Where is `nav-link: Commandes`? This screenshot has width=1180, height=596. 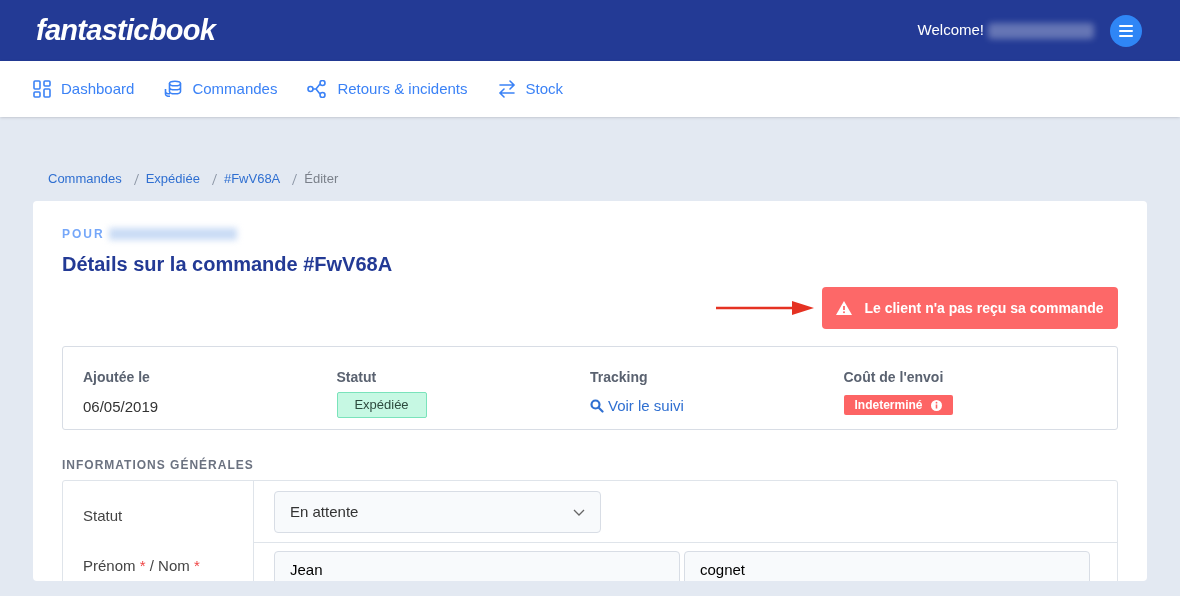 nav-link: Commandes is located at coordinates (221, 89).